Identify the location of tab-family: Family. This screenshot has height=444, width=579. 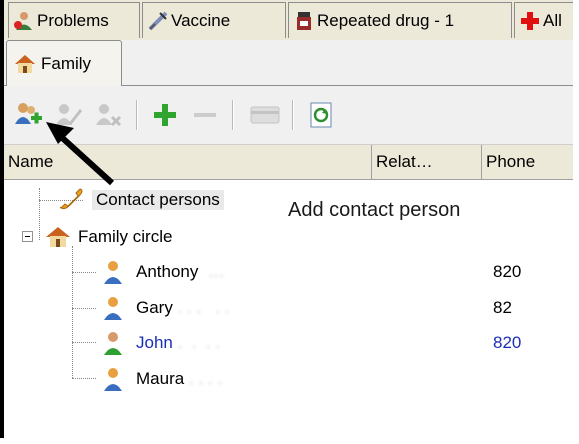
(64, 63).